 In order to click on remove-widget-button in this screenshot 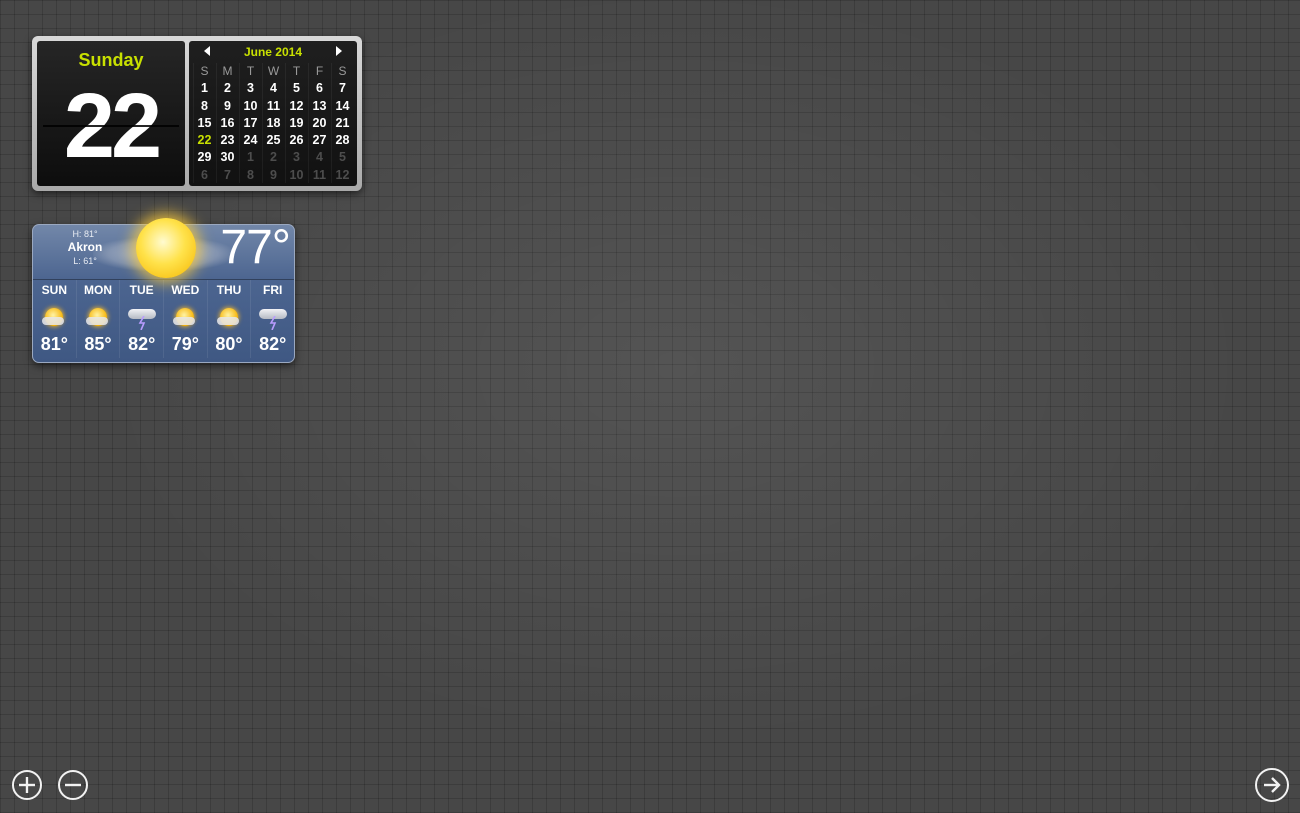, I will do `click(73, 785)`.